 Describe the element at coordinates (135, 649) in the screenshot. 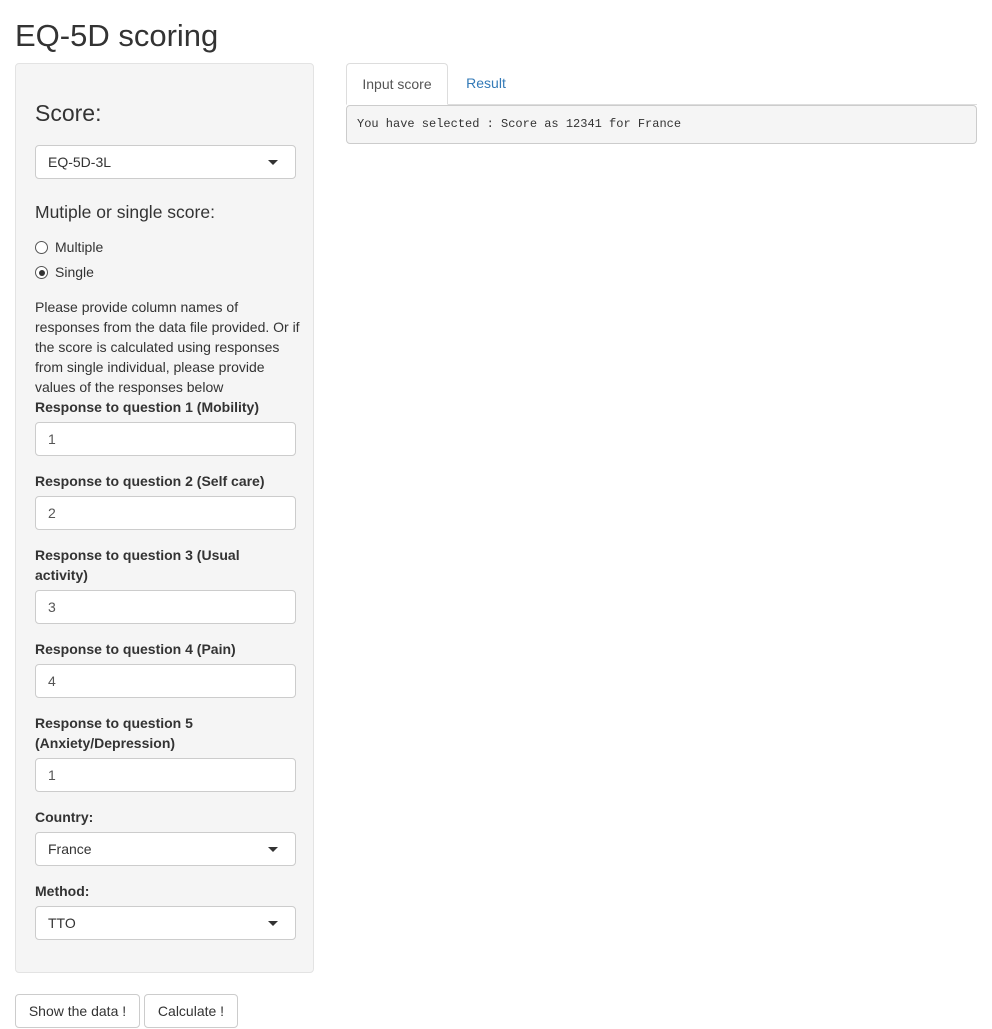

I see `question-4-label: Response to question 4 (Pain)` at that location.